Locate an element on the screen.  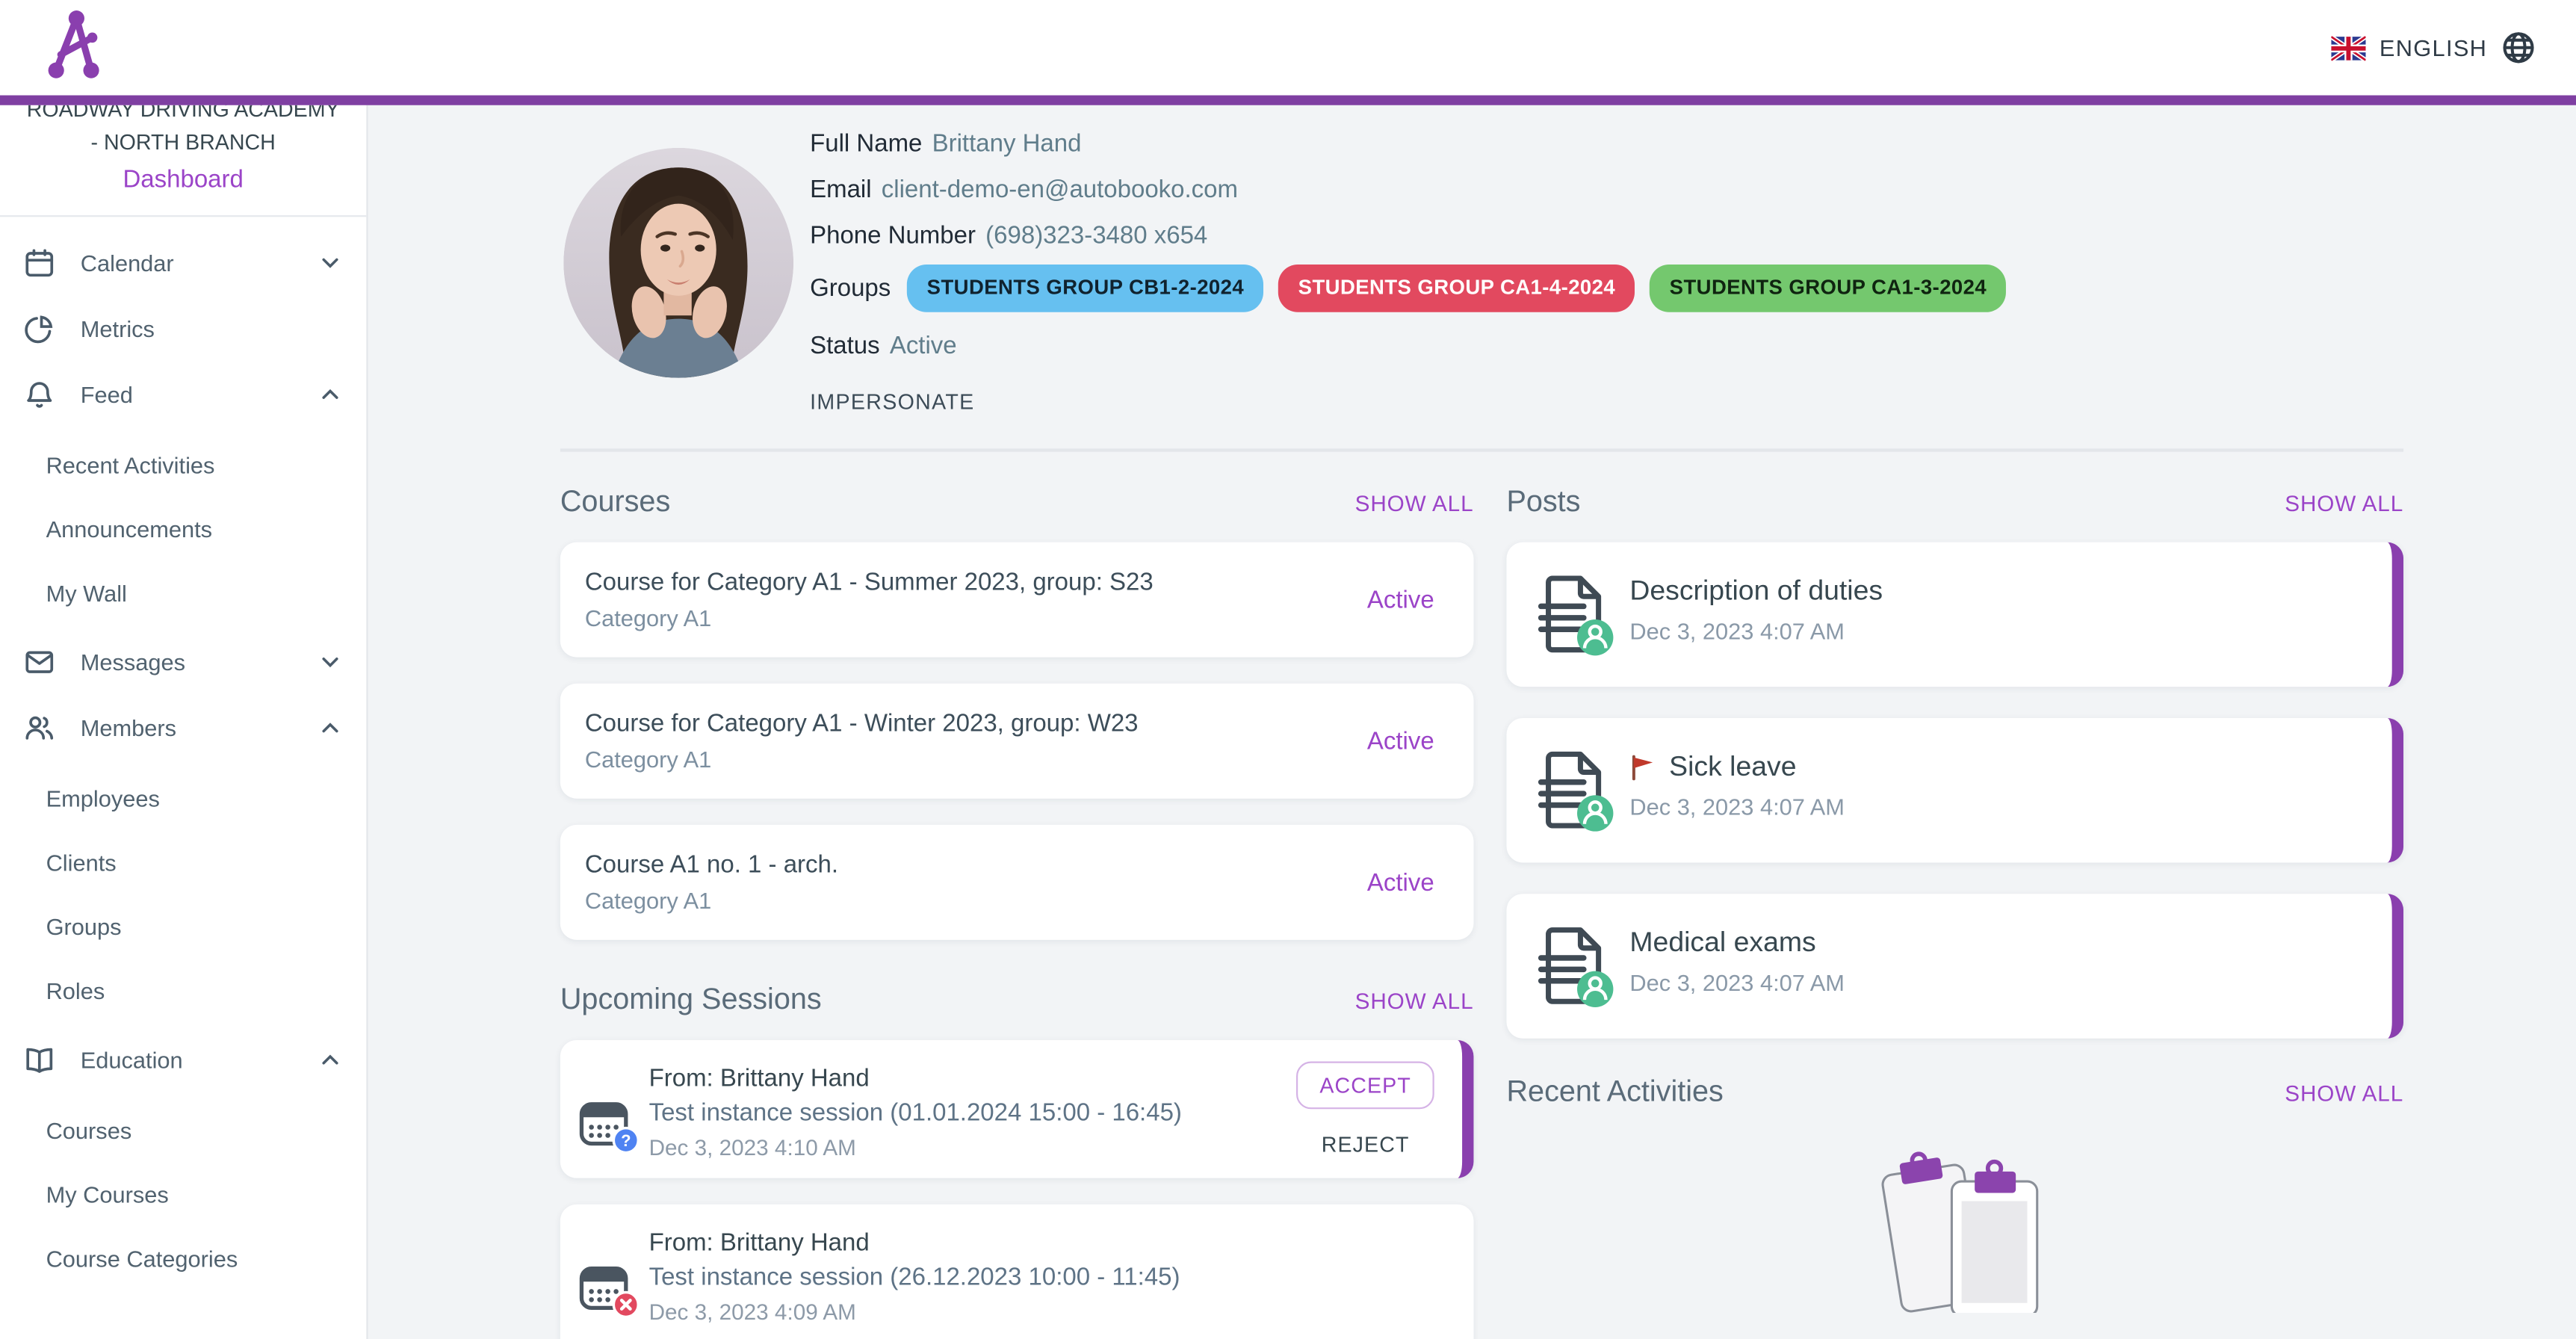
sidebar-item-announcements: Announcements is located at coordinates (183, 528).